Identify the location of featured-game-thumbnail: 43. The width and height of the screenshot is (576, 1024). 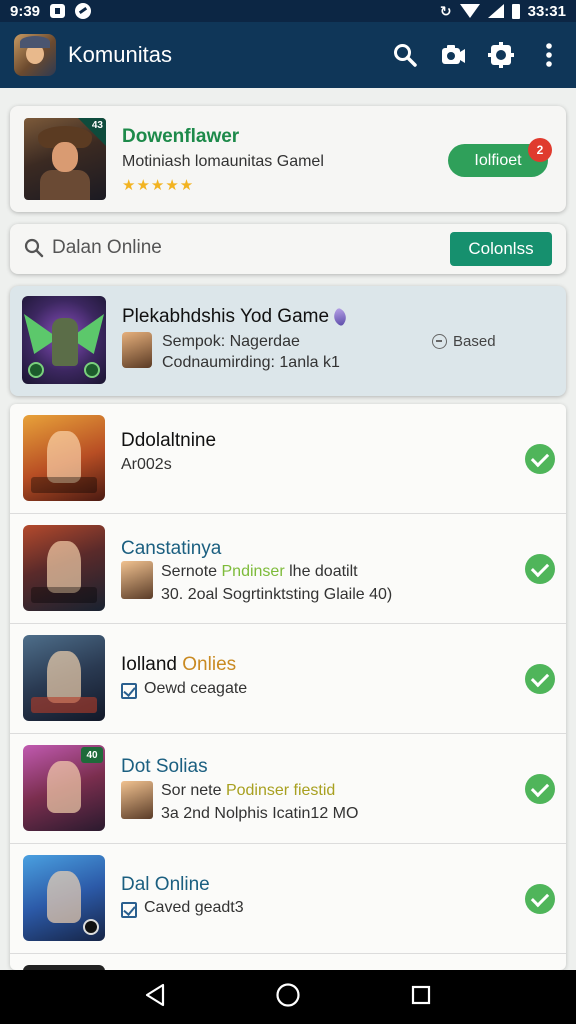
(65, 159).